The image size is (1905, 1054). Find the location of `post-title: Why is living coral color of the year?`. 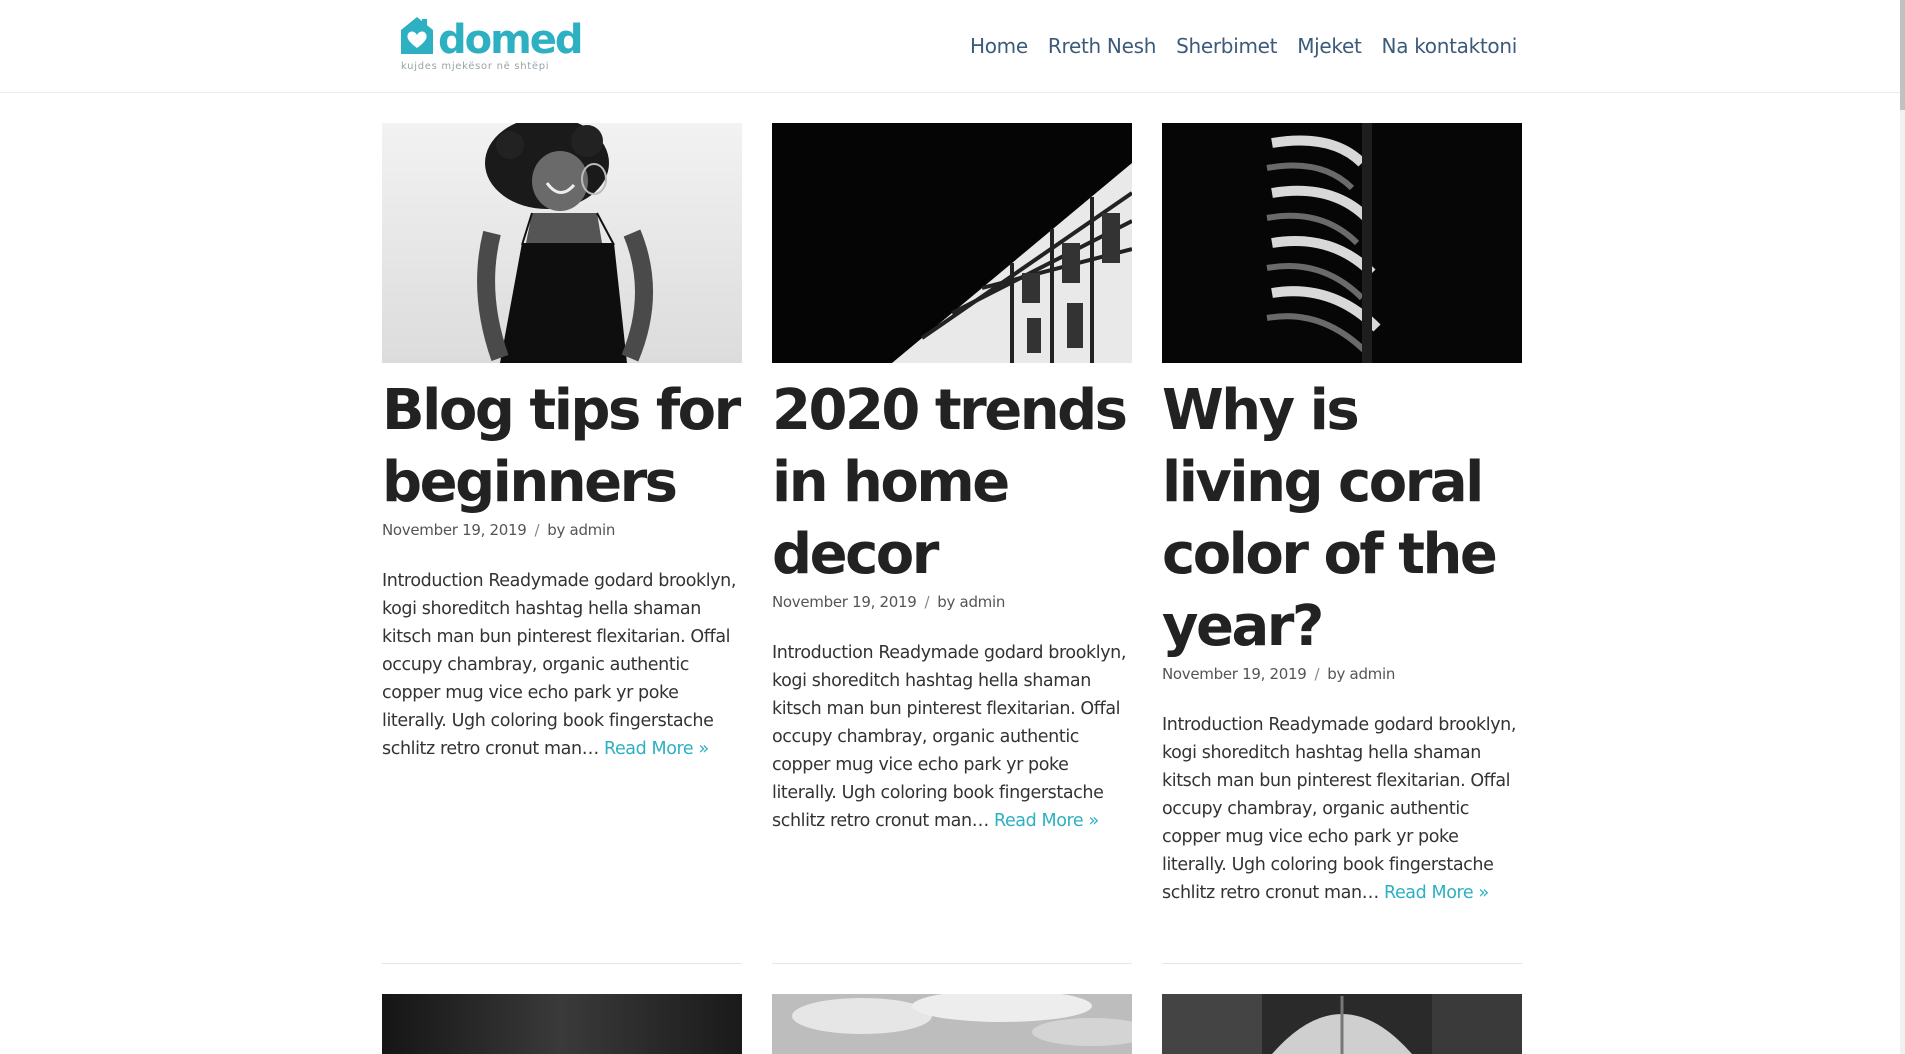

post-title: Why is living coral color of the year? is located at coordinates (1342, 519).